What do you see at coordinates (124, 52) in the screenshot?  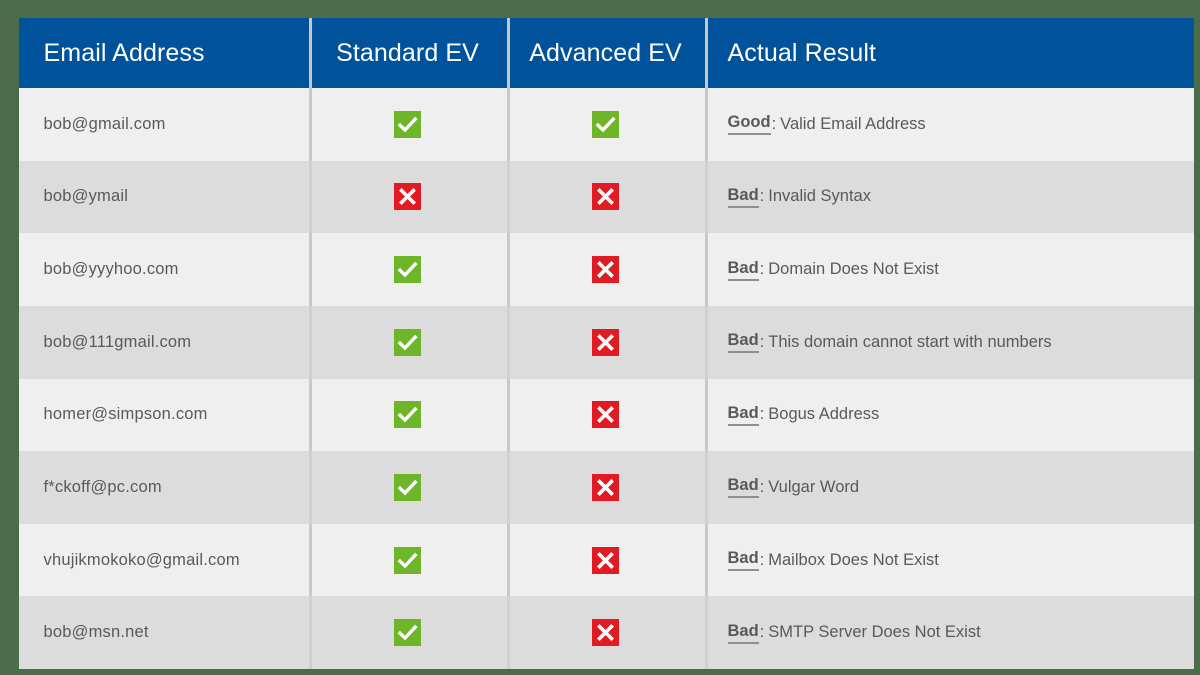 I see `column-header-label: Email Address` at bounding box center [124, 52].